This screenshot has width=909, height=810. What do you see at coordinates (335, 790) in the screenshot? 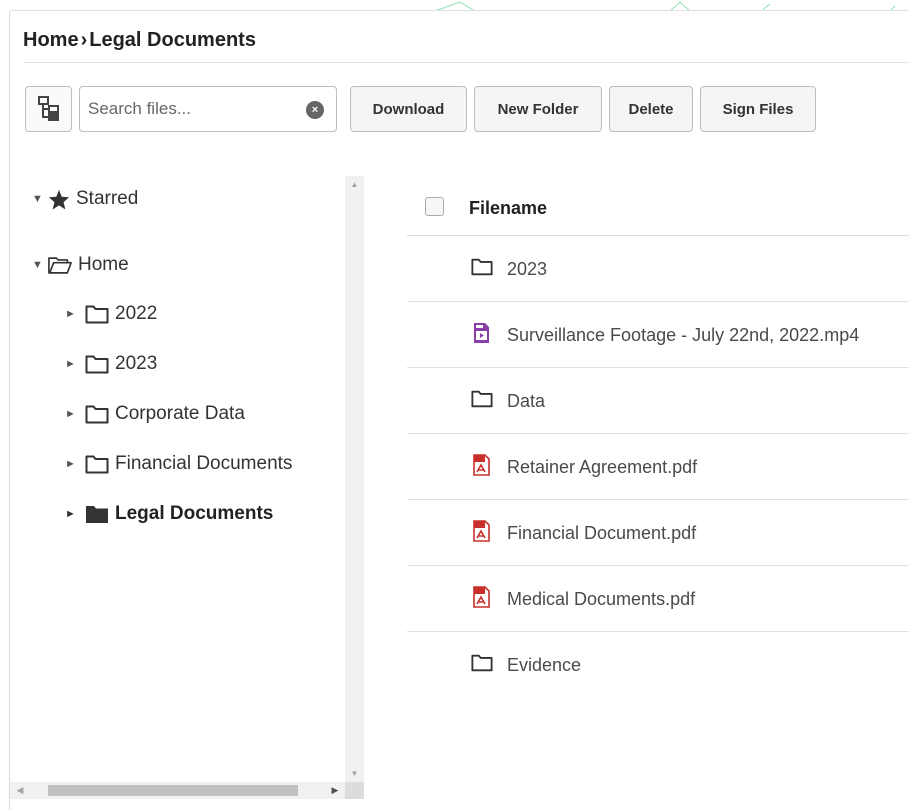
I see `scroll-right-arrow-icon: ▶` at bounding box center [335, 790].